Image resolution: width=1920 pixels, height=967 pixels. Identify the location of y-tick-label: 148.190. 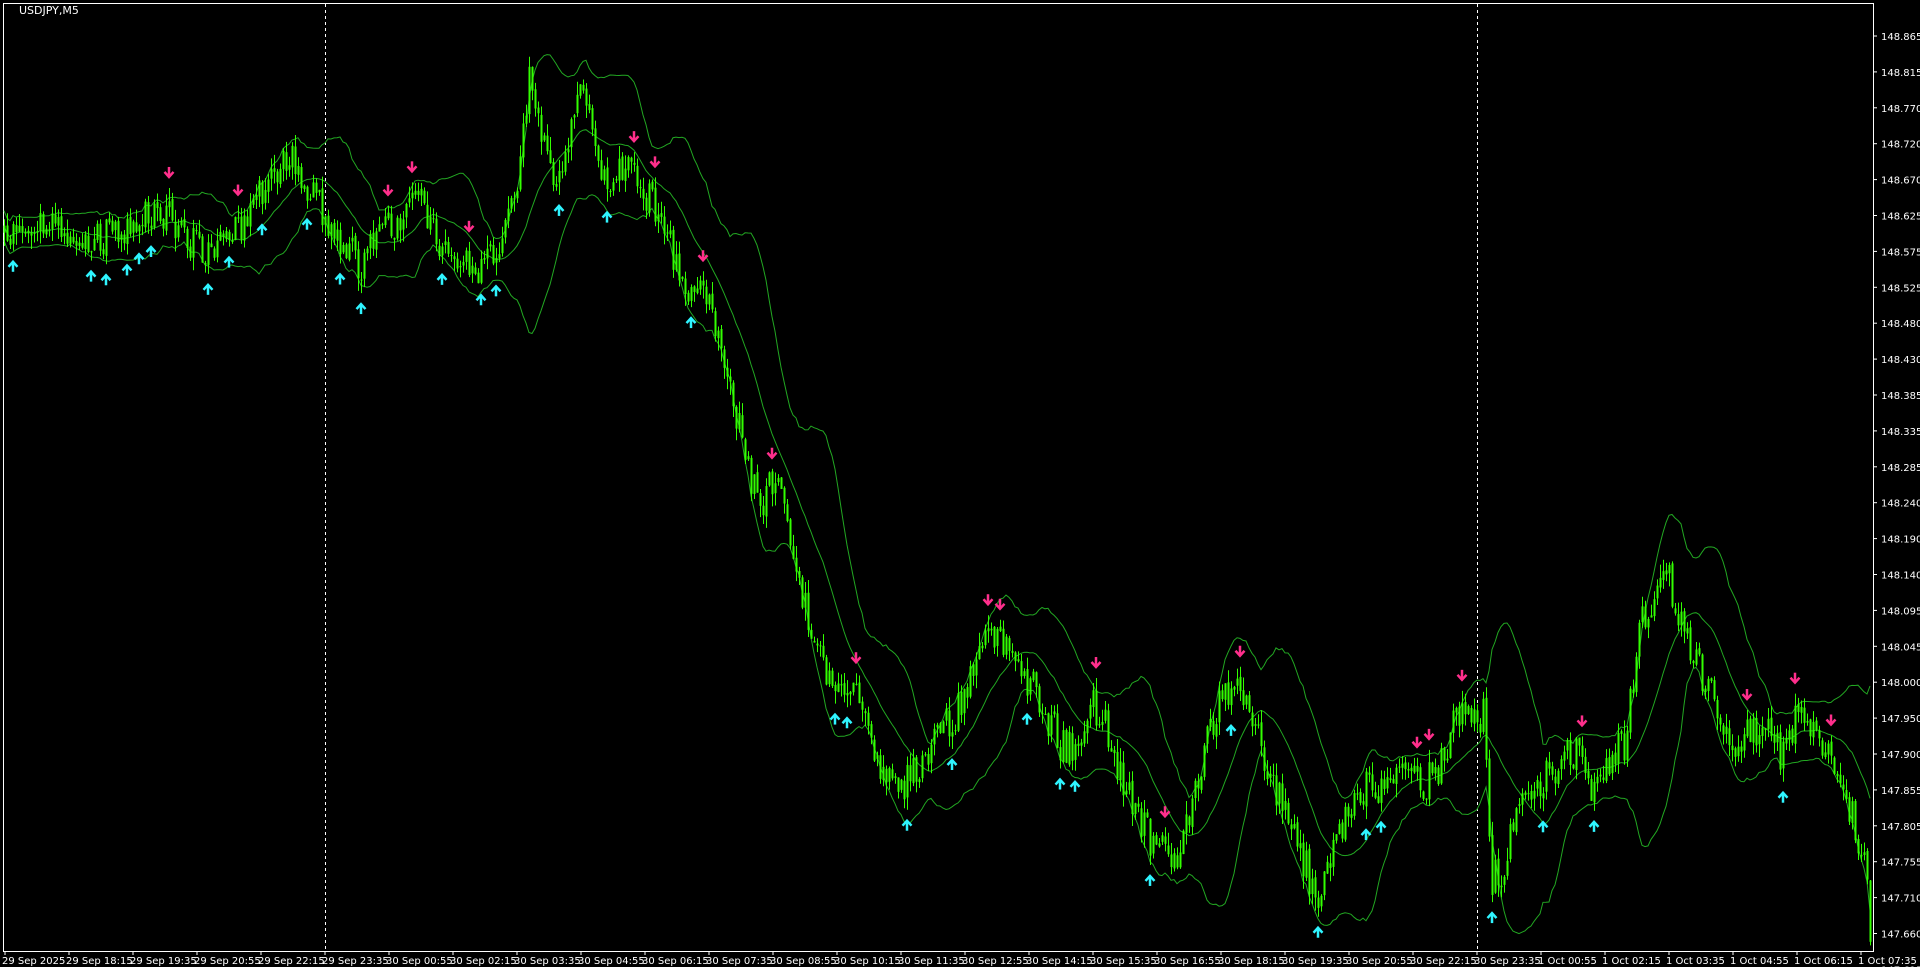
(1900, 540).